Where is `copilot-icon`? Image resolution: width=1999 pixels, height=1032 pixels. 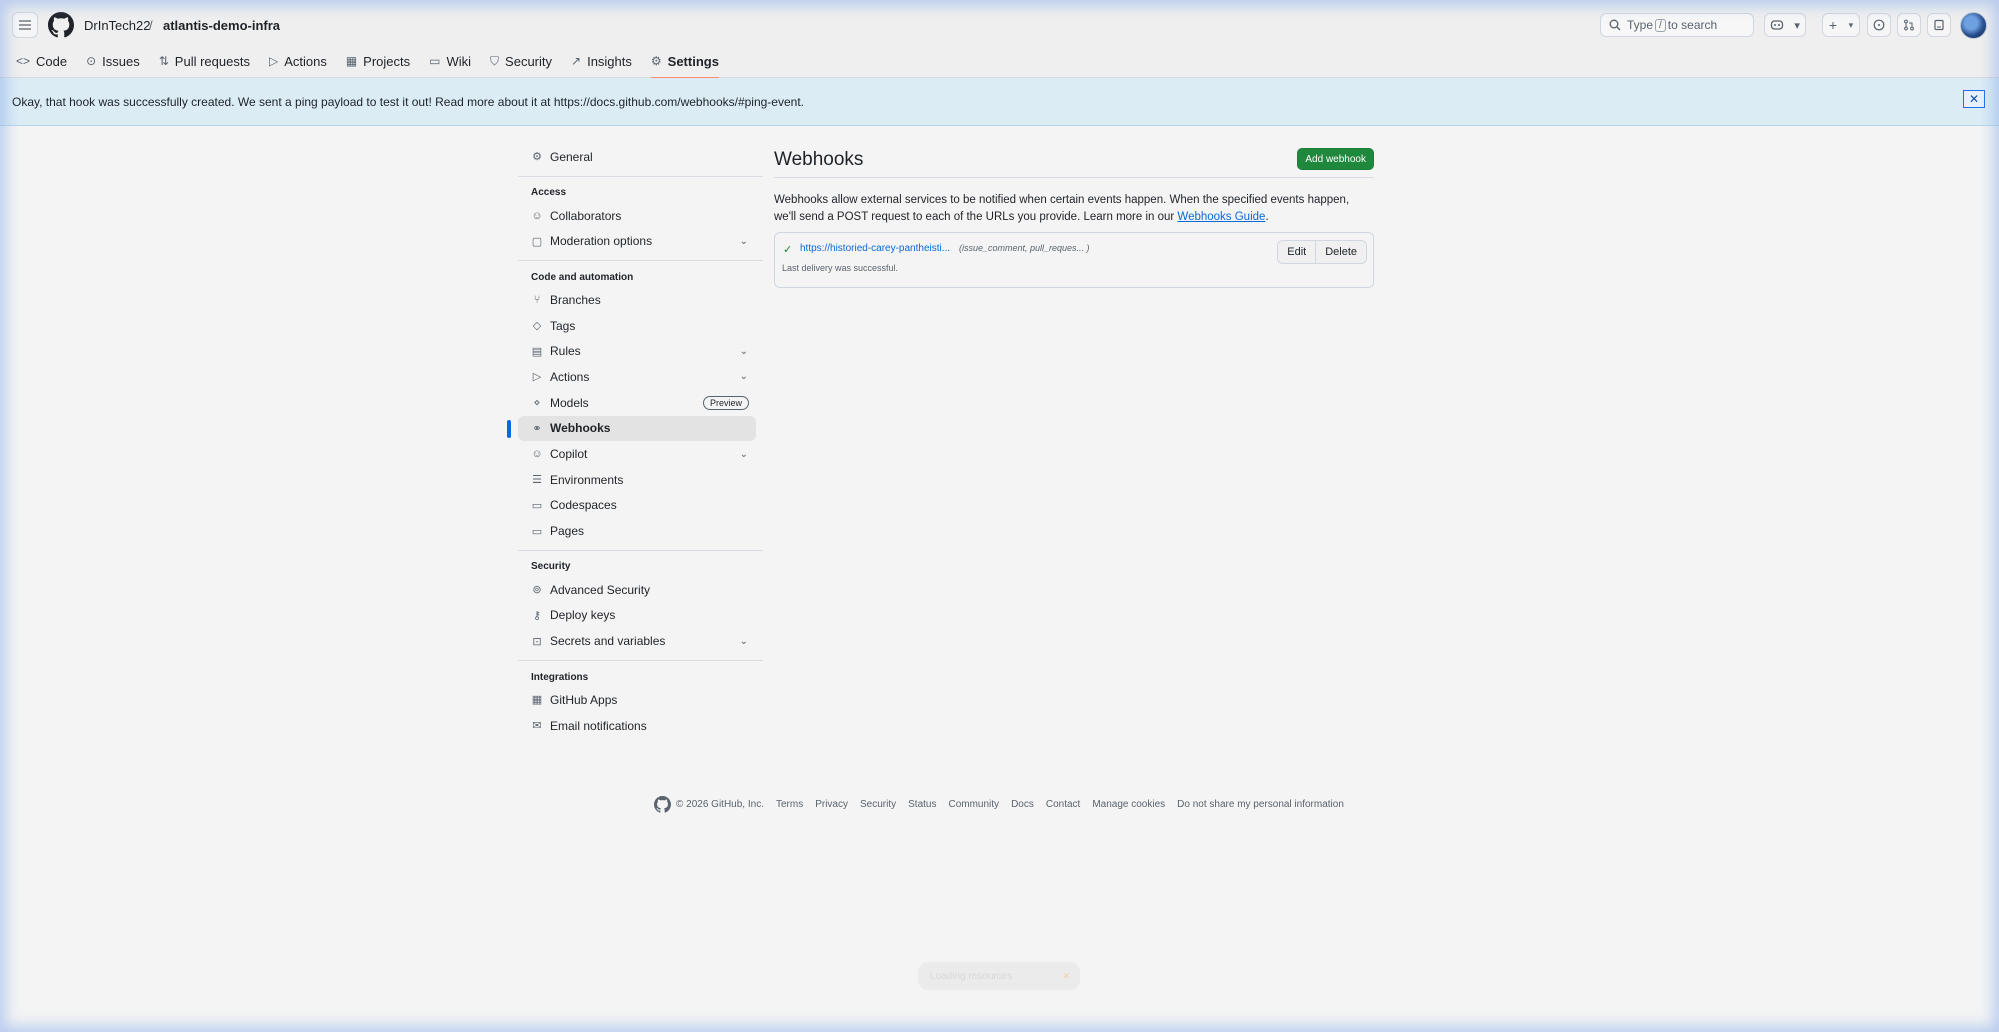 copilot-icon is located at coordinates (1777, 25).